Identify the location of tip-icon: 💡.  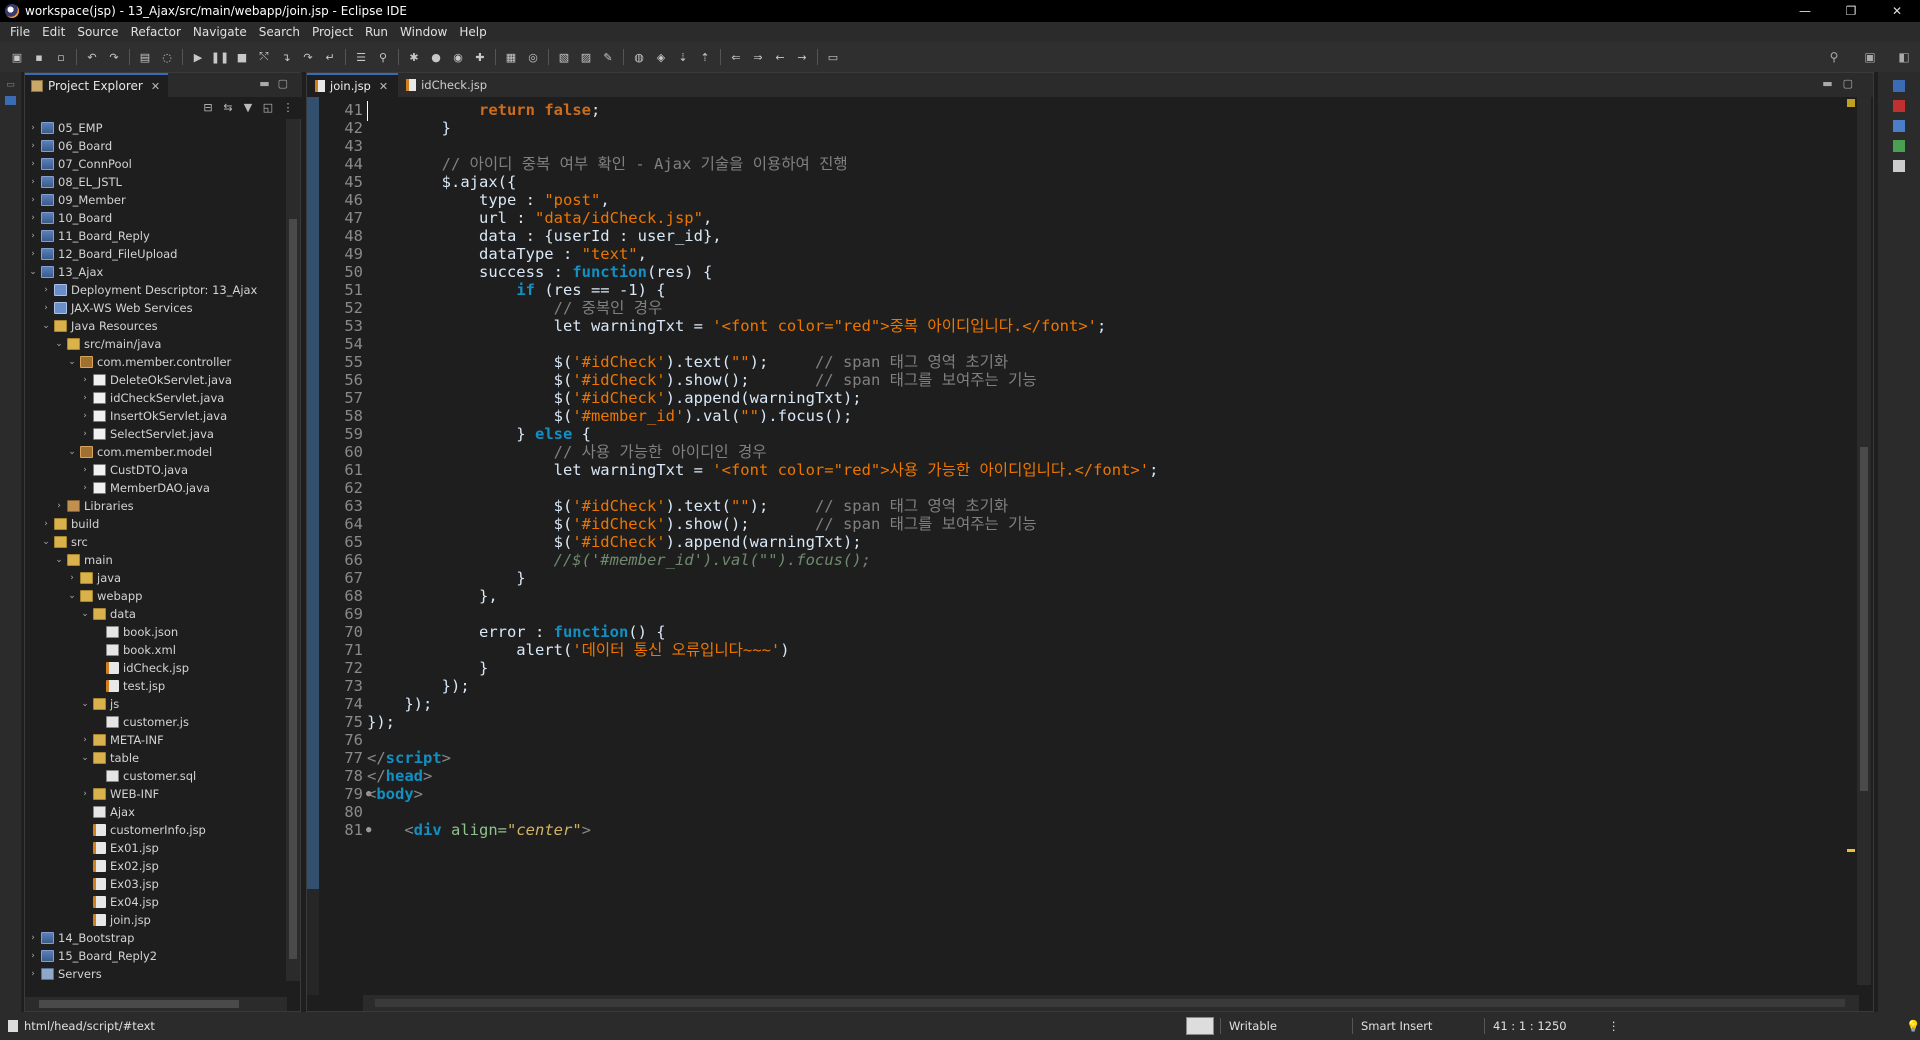
(1909, 1026).